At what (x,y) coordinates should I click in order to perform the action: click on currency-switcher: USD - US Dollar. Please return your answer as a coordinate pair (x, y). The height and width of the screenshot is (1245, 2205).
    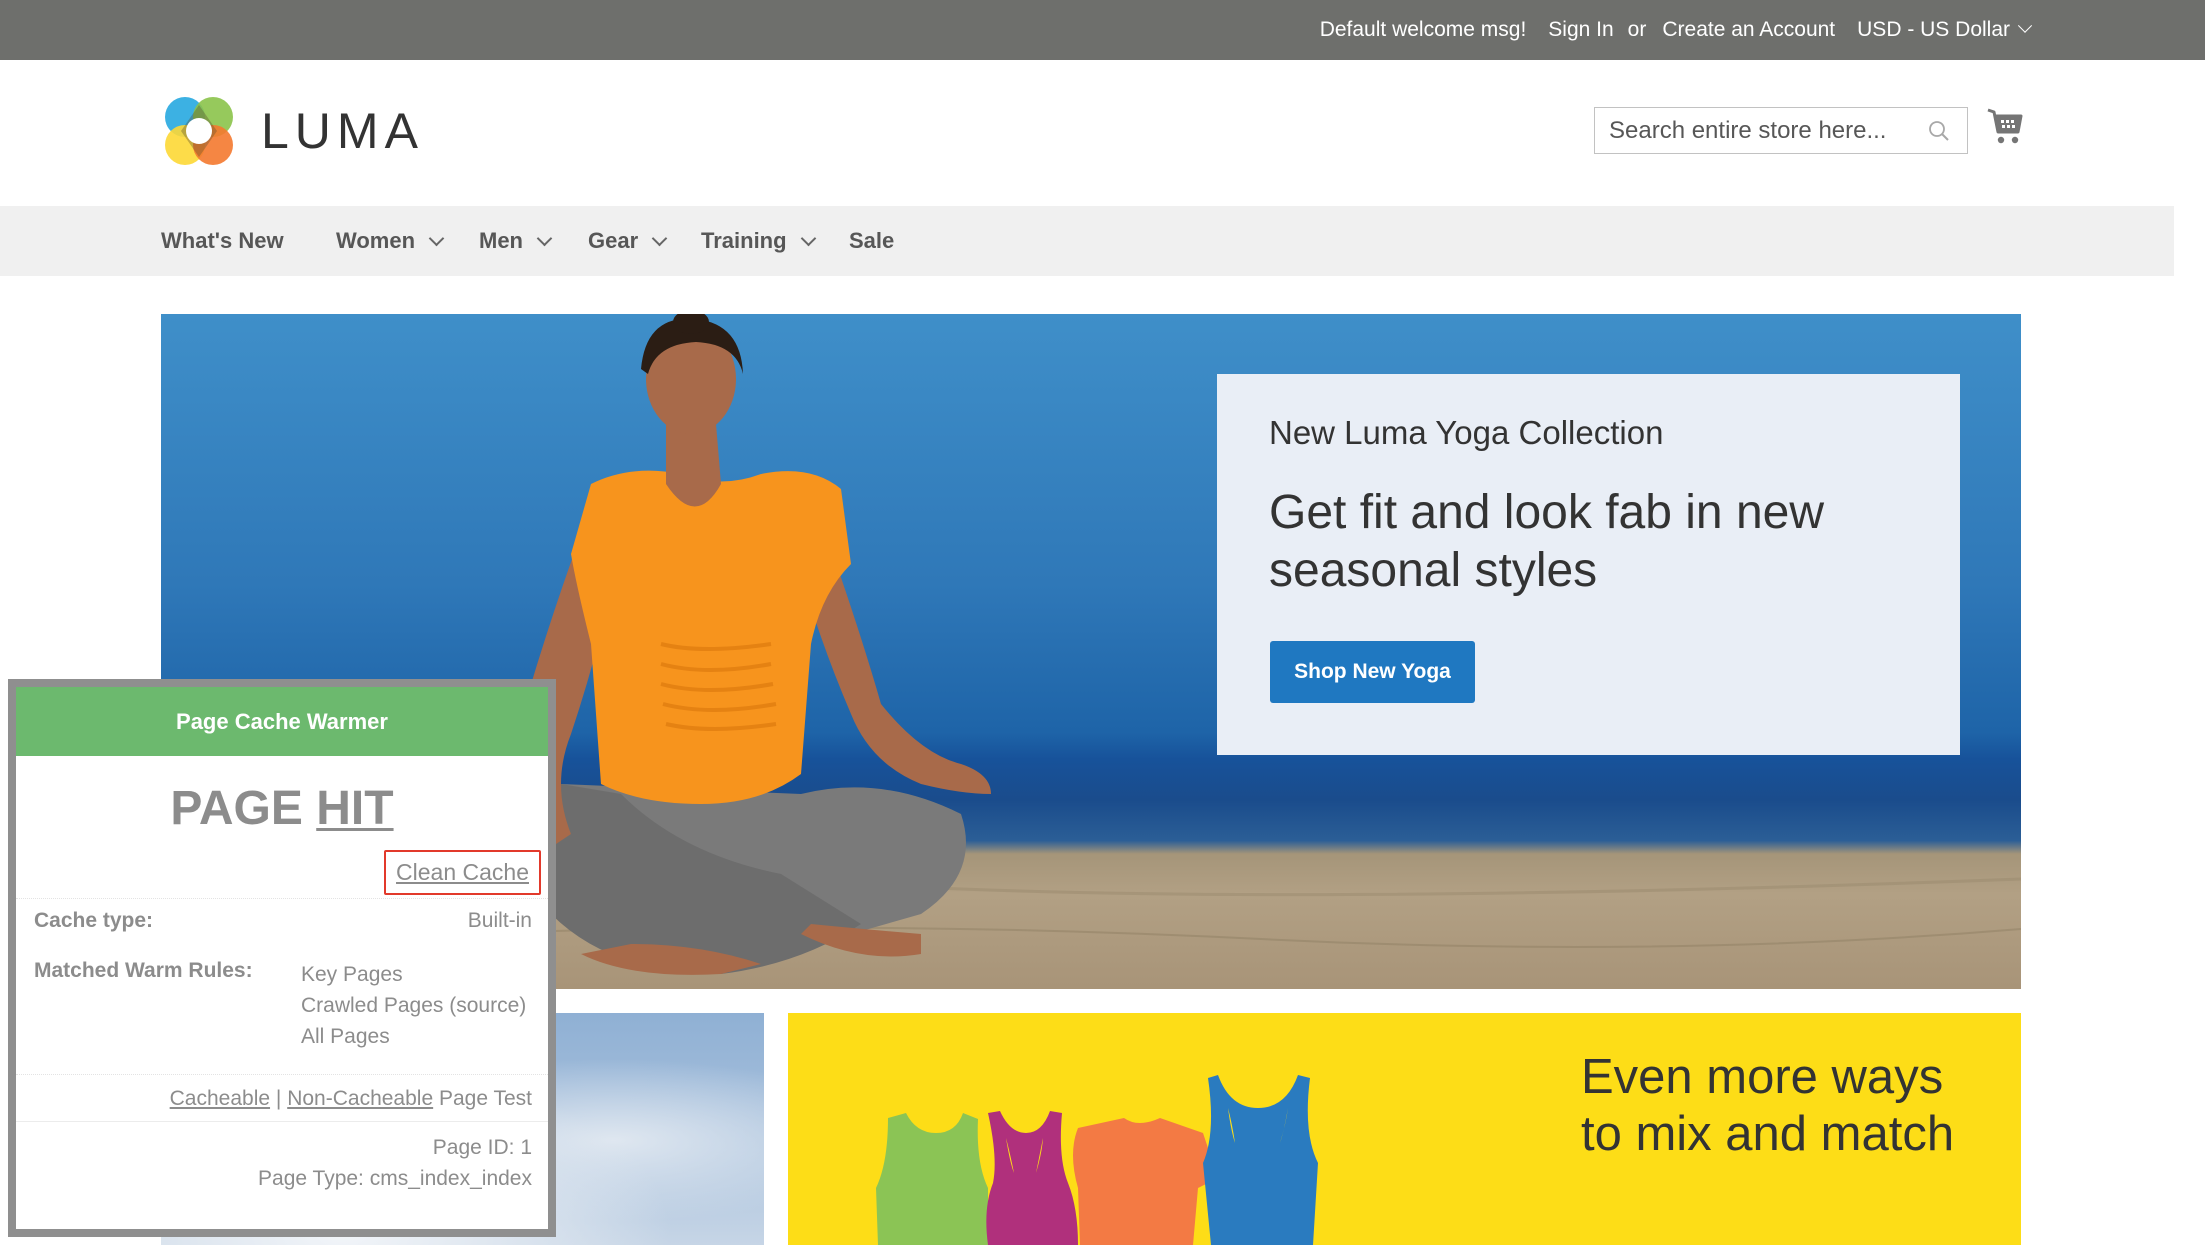
    Looking at the image, I should click on (1945, 30).